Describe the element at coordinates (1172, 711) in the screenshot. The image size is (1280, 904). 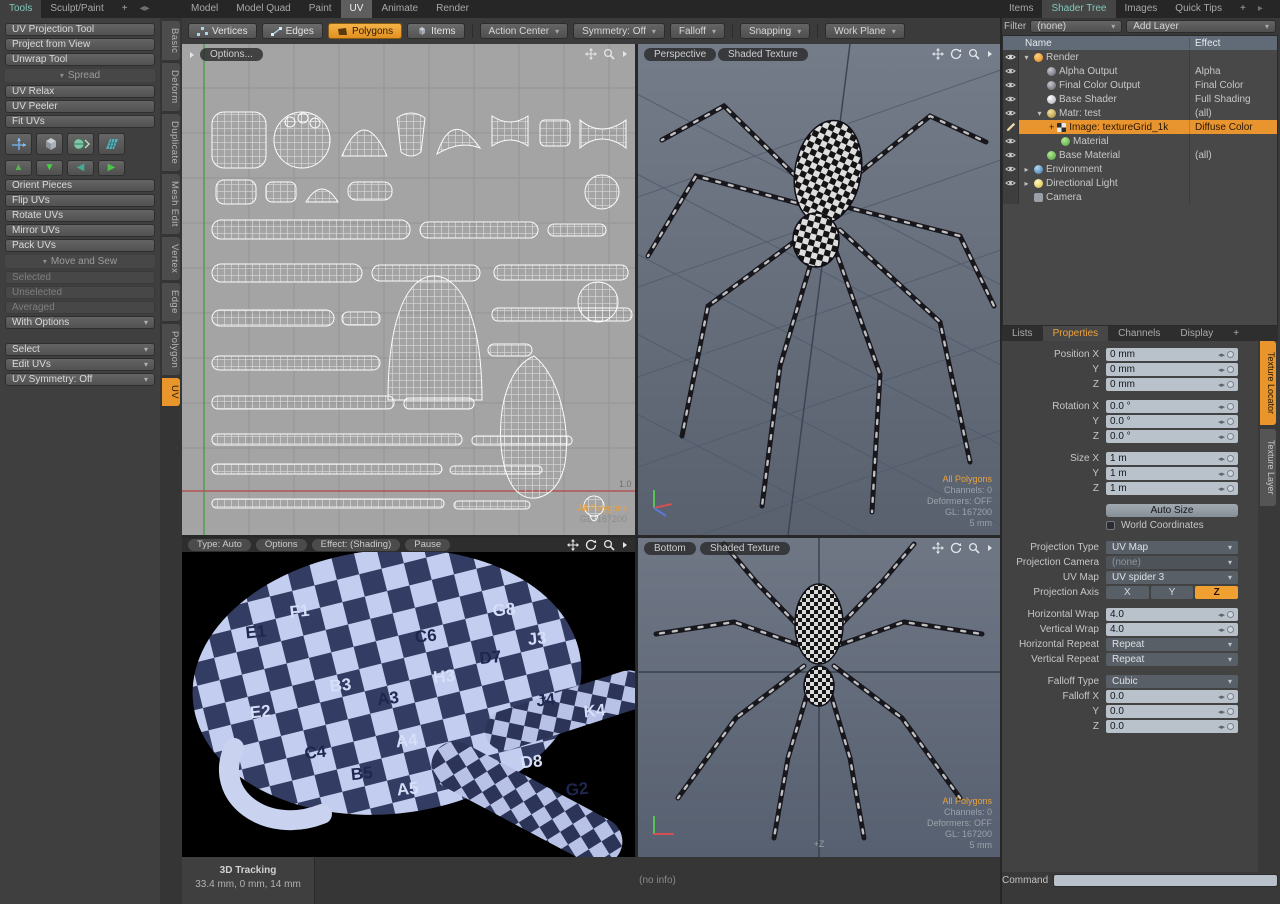
I see `falloff-y-field: 0.0 ◂▸` at that location.